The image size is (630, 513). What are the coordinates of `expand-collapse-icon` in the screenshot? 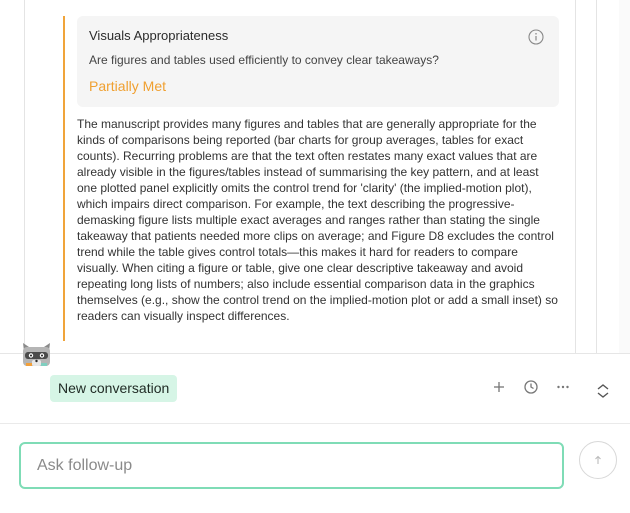 It's located at (603, 391).